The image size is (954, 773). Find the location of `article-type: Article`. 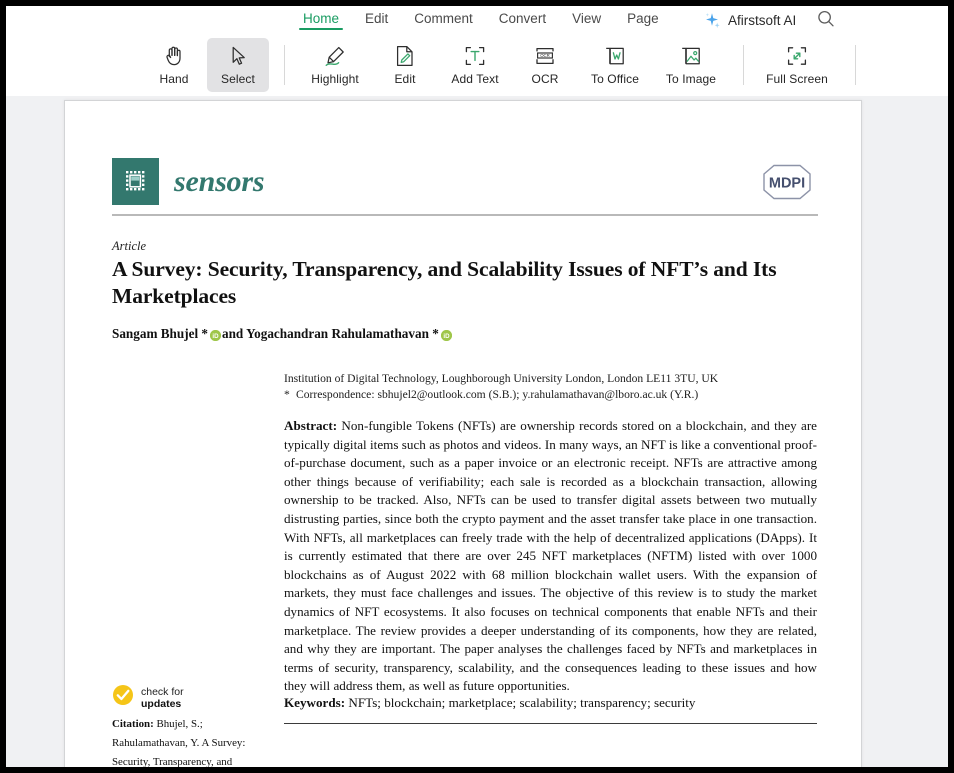

article-type: Article is located at coordinates (129, 246).